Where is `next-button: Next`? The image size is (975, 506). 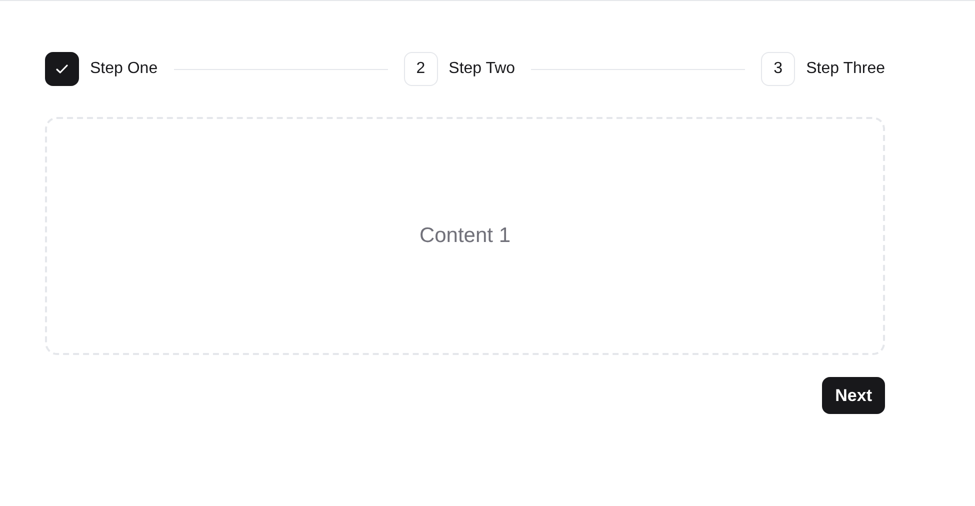 next-button: Next is located at coordinates (853, 395).